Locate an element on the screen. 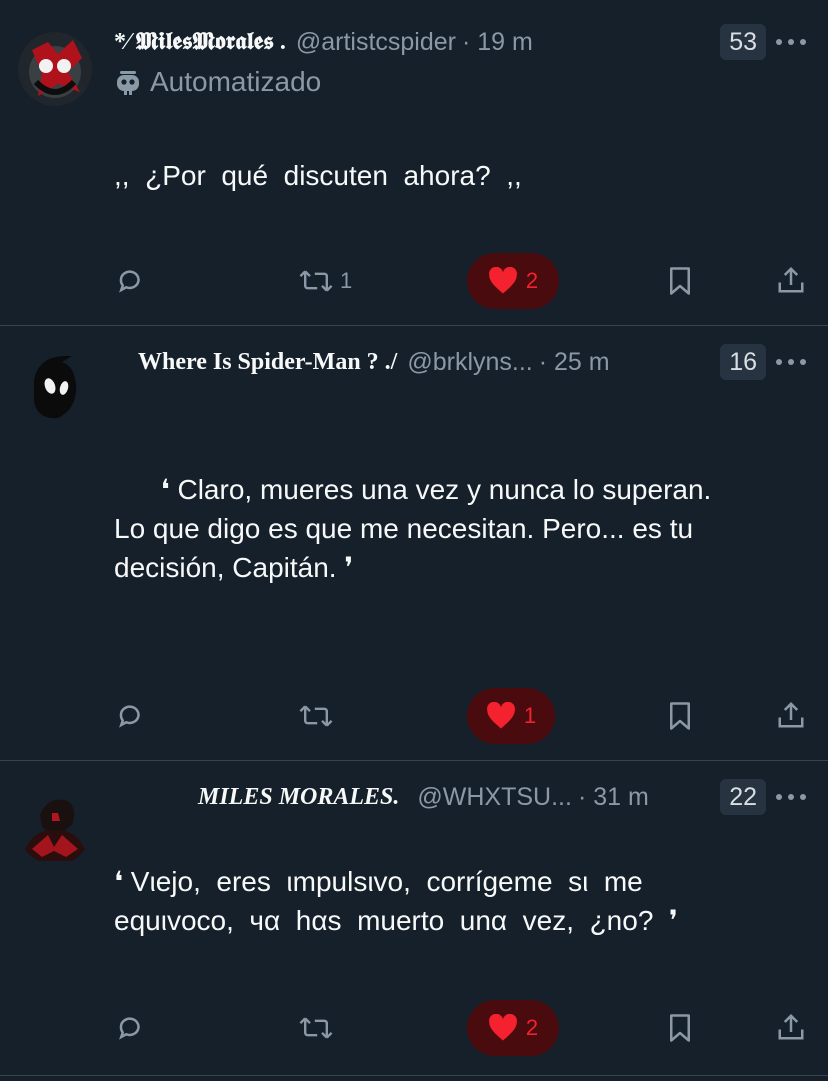 The image size is (828, 1081). display-name: *⁄ 𝕸𝖎𝖑𝖊𝖘𝕸𝖔𝖗𝖆𝖑𝖊𝖘 . is located at coordinates (200, 42).